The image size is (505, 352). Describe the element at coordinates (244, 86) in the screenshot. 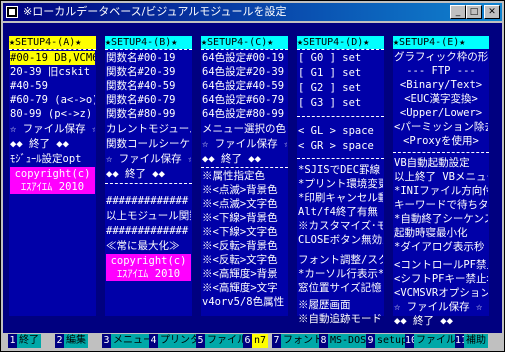

I see `menu-item: 64色設定#40-59` at that location.